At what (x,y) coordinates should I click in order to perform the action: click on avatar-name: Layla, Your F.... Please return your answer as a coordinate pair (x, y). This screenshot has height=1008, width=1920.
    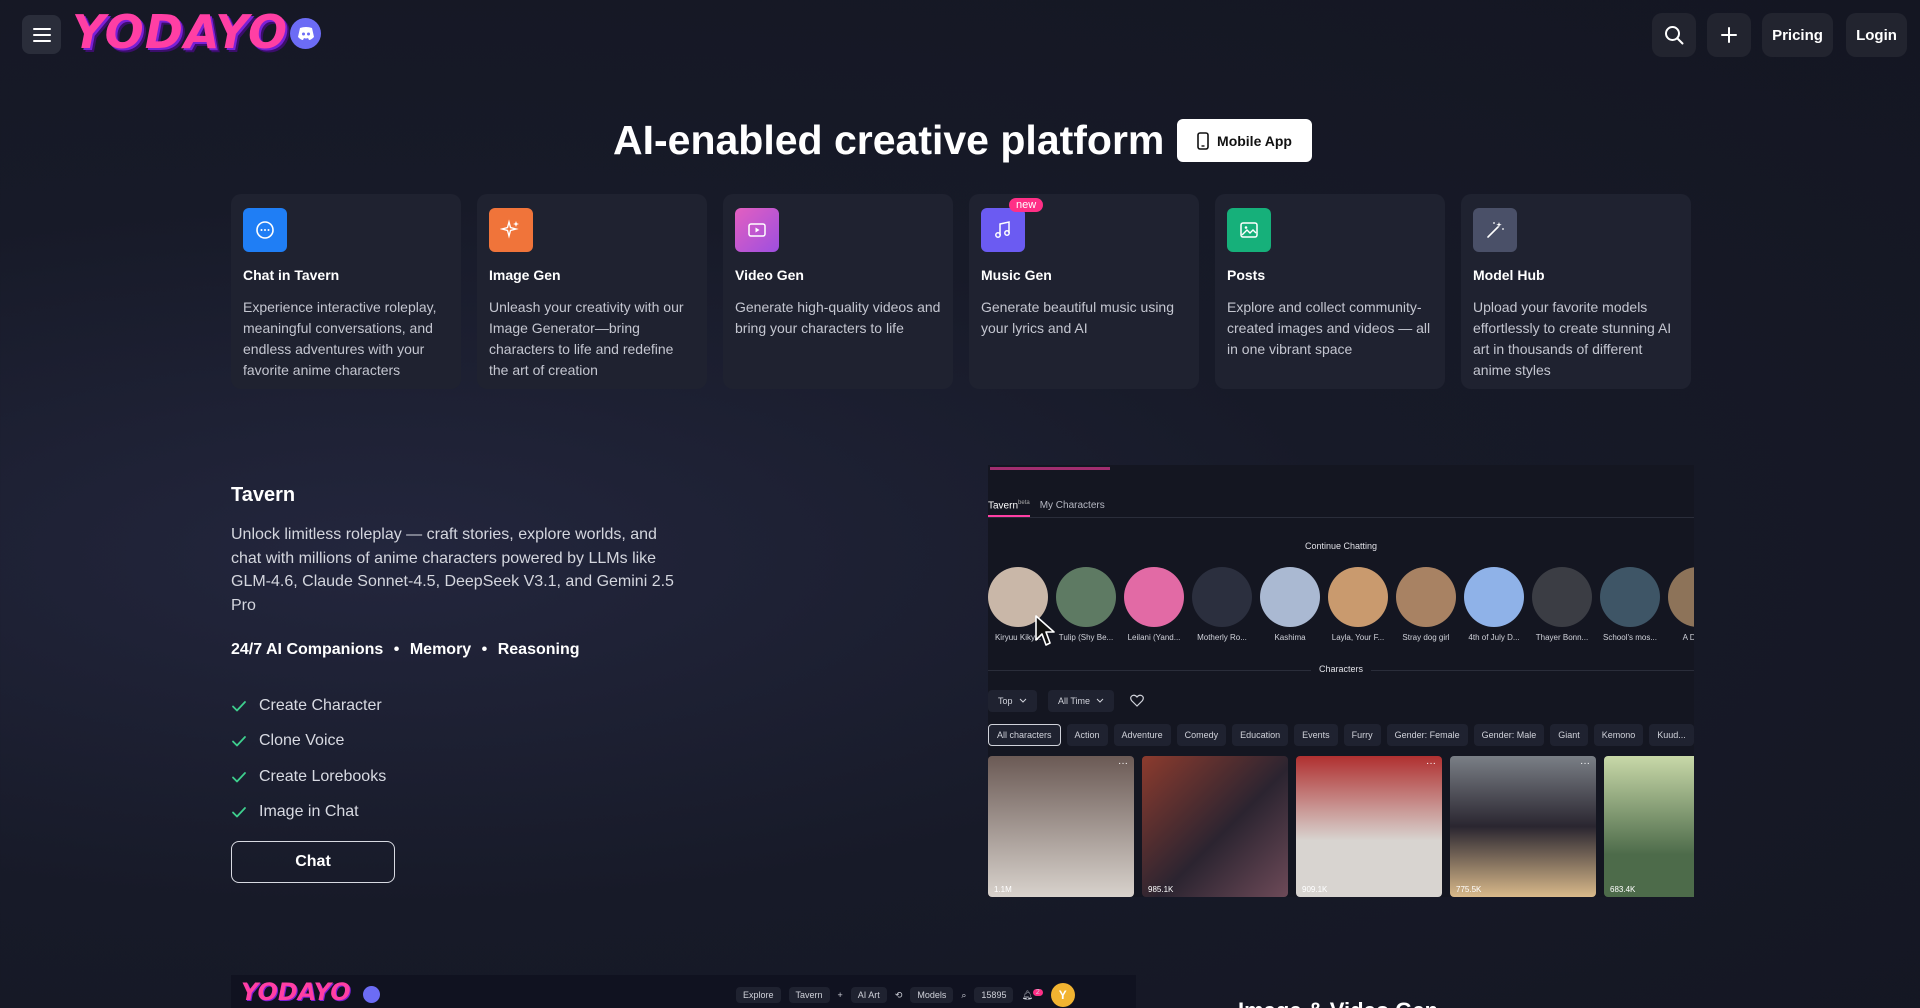
    Looking at the image, I should click on (1358, 637).